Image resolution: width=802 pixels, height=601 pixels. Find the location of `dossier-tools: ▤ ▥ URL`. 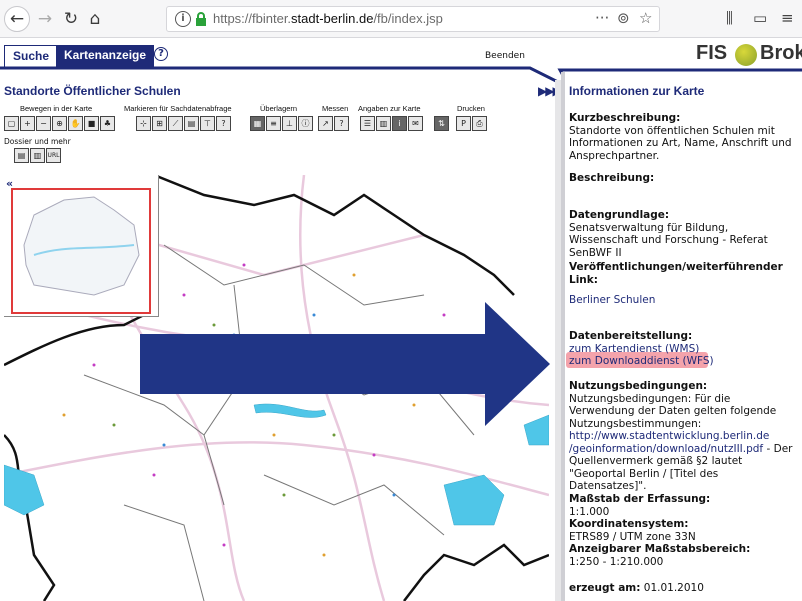

dossier-tools: ▤ ▥ URL is located at coordinates (37, 155).